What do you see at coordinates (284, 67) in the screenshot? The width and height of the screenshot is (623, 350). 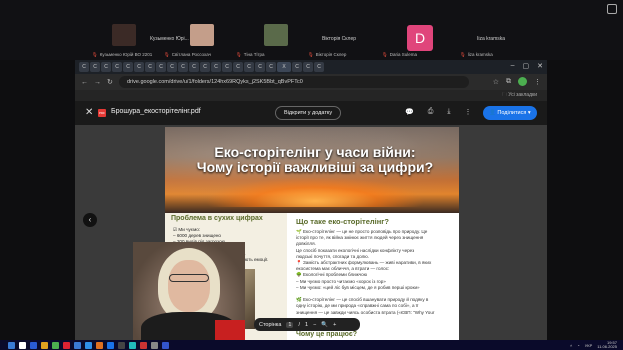 I see `browser-tab: X` at bounding box center [284, 67].